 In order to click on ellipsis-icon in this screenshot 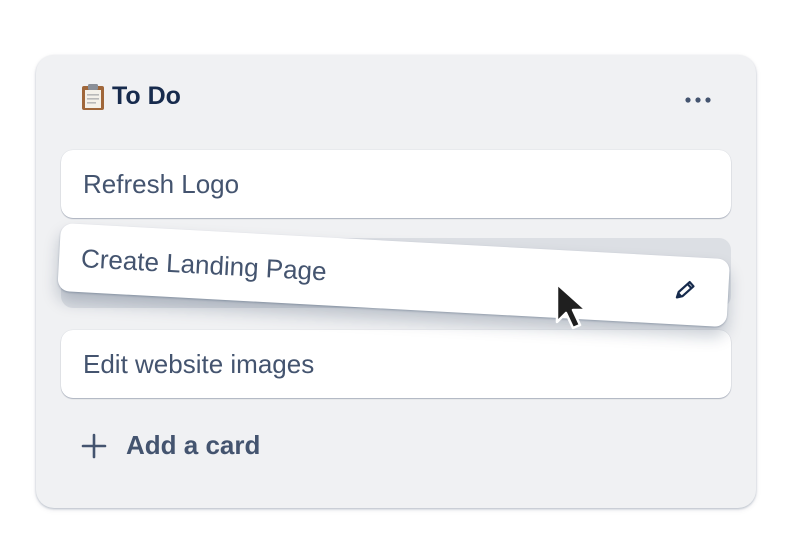, I will do `click(698, 100)`.